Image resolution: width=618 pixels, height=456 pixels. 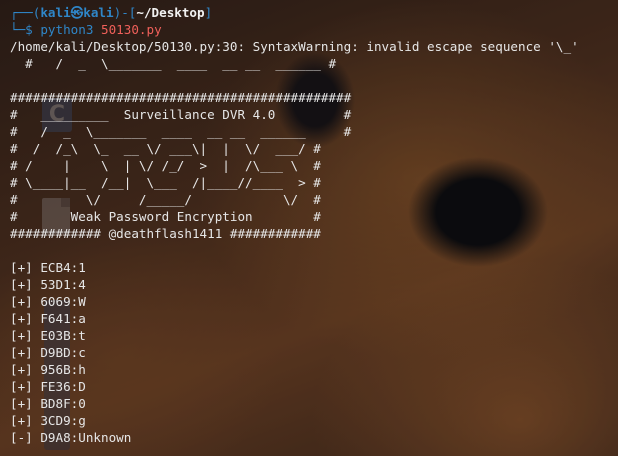 What do you see at coordinates (25, 29) in the screenshot?
I see `prompt-box-bottom: └─$` at bounding box center [25, 29].